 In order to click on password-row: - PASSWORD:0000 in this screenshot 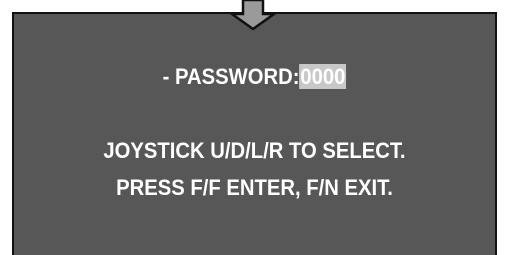, I will do `click(254, 77)`.